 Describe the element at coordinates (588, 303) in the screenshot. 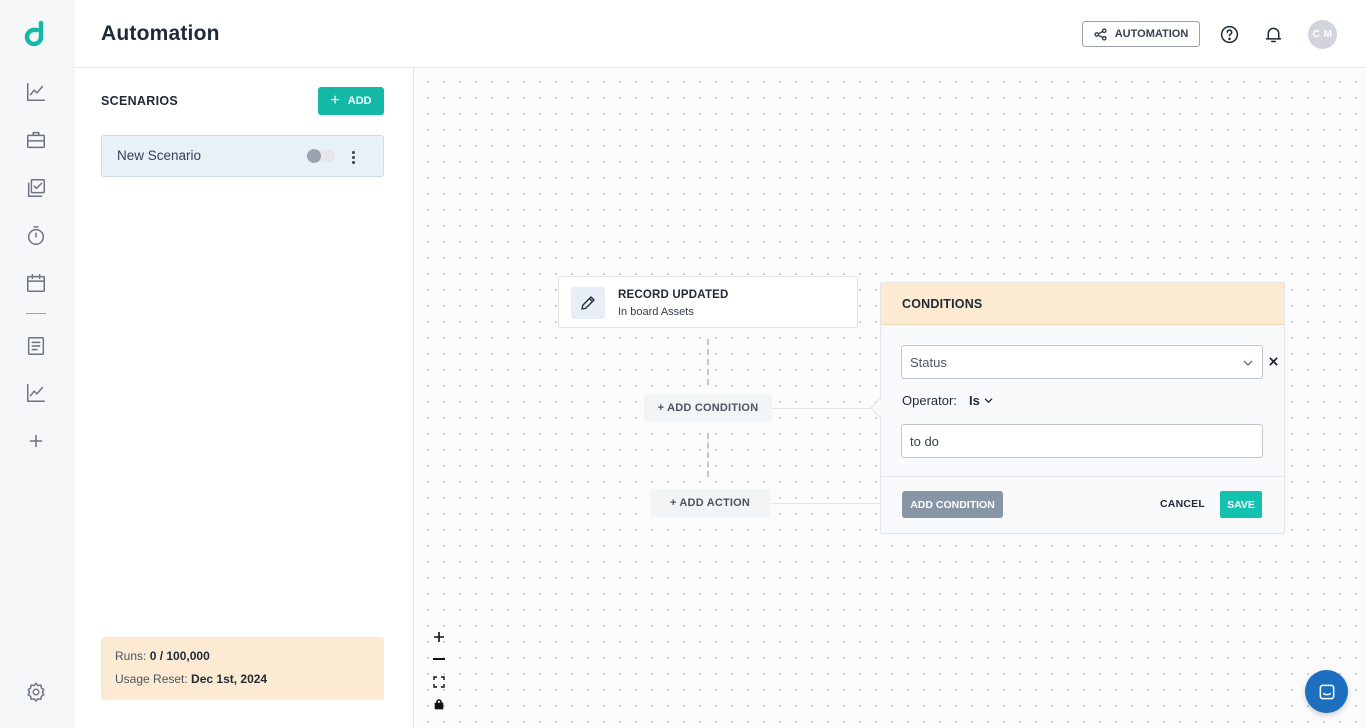

I see `pencil-icon` at that location.